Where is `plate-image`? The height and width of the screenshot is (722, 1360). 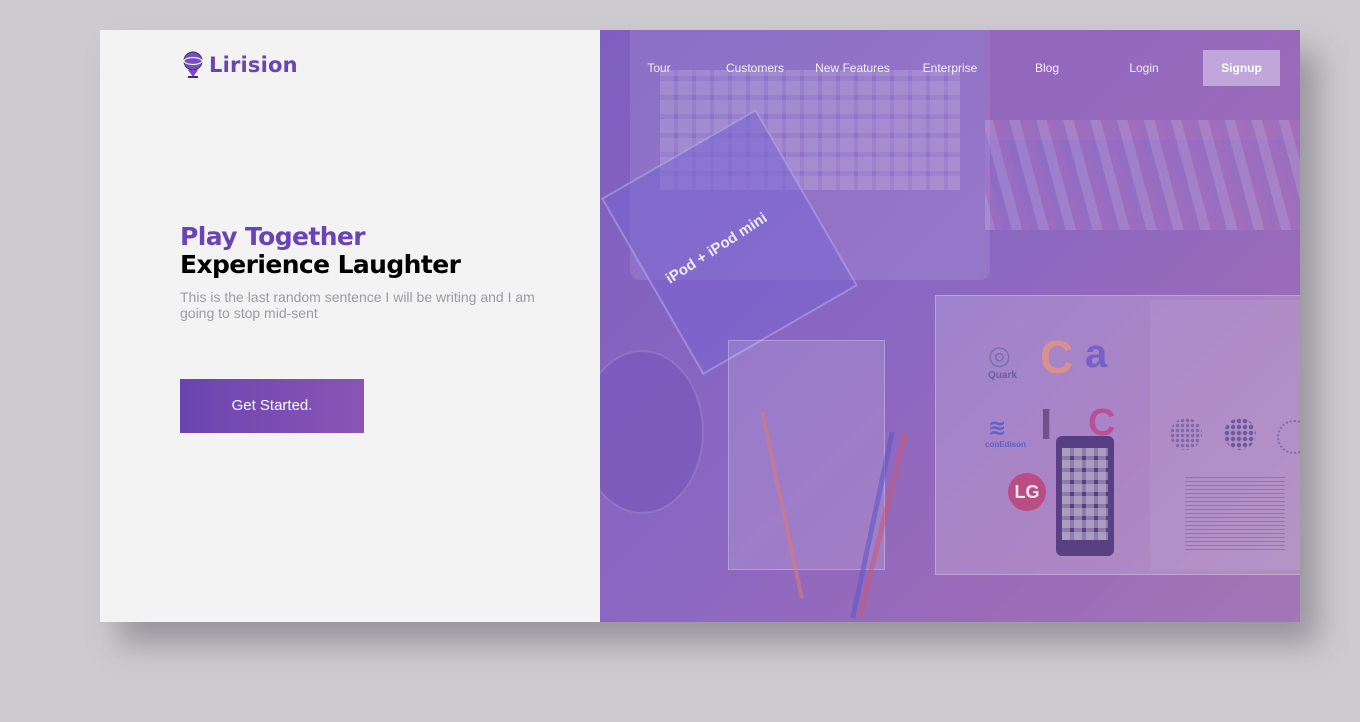 plate-image is located at coordinates (652, 432).